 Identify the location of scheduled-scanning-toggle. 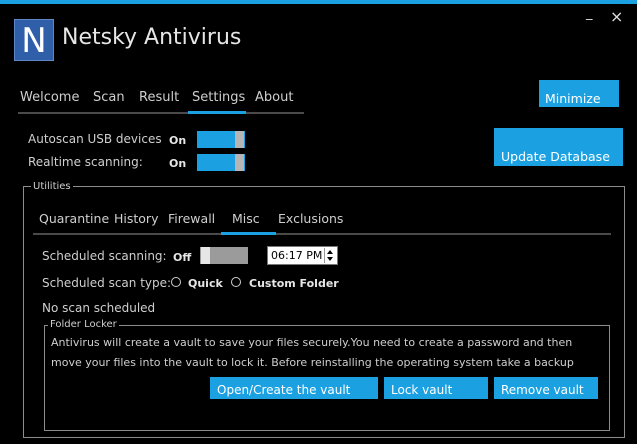
(224, 255).